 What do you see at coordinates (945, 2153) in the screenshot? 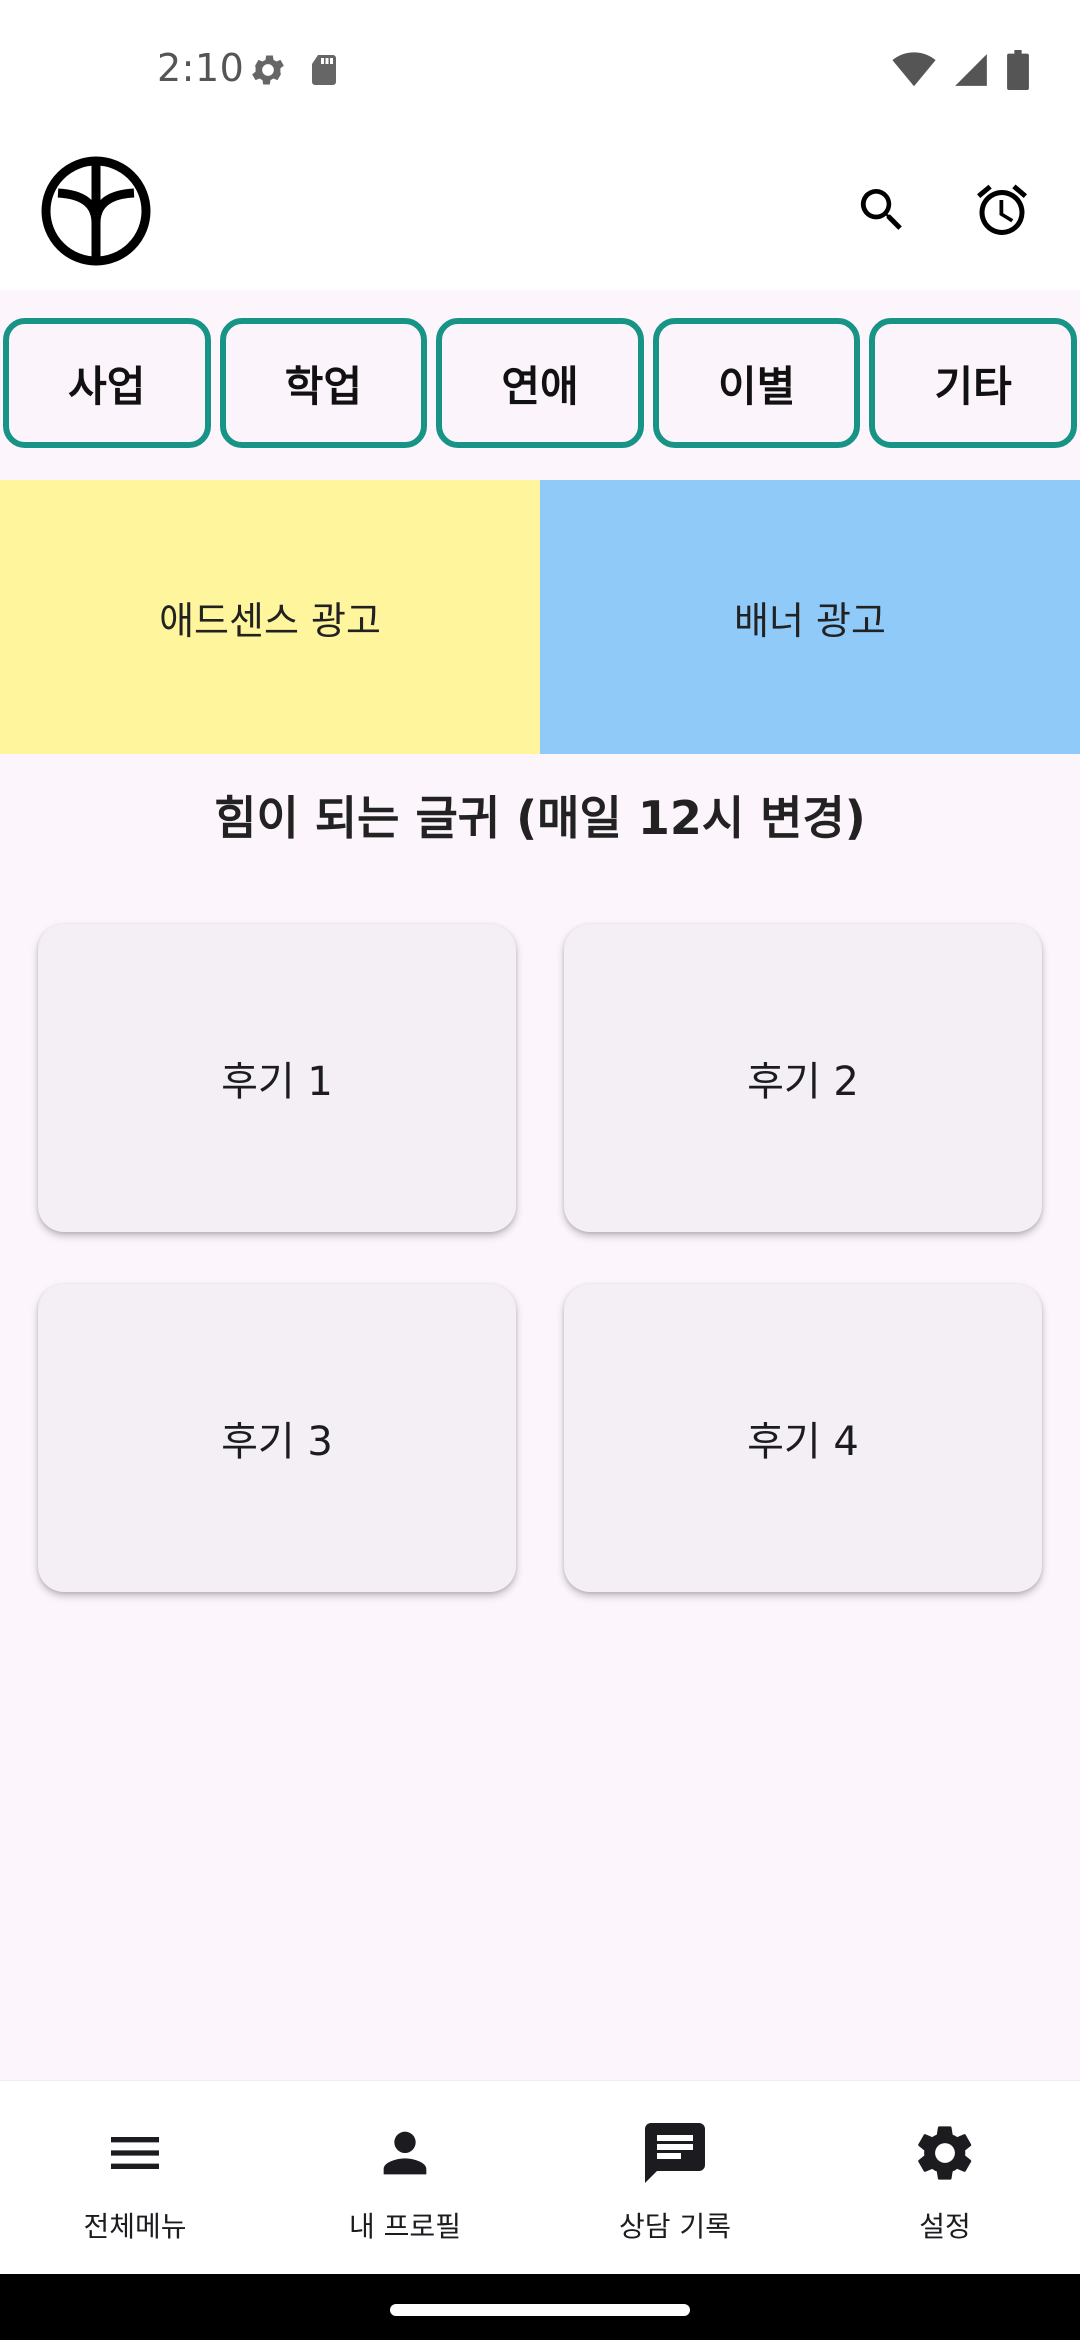
I see `gear-icon` at bounding box center [945, 2153].